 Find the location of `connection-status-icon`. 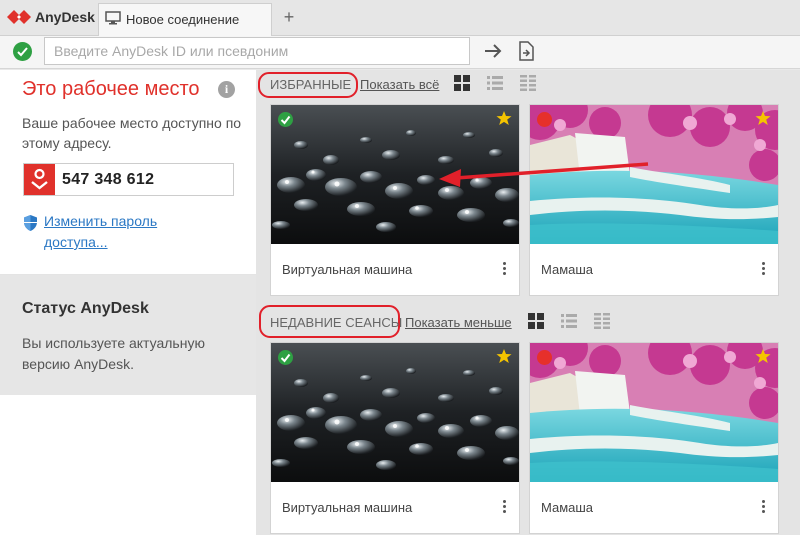

connection-status-icon is located at coordinates (22, 51).